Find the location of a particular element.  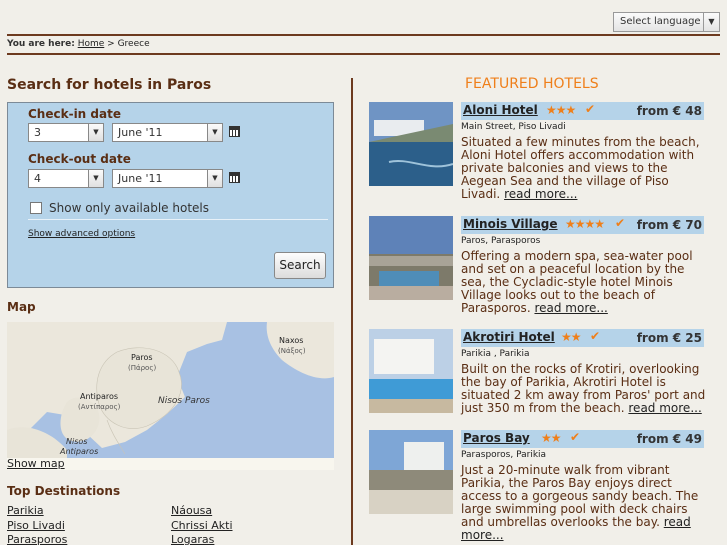

hotel-header: Aloni Hotel ★★★ ✔ from € 48 is located at coordinates (582, 111).